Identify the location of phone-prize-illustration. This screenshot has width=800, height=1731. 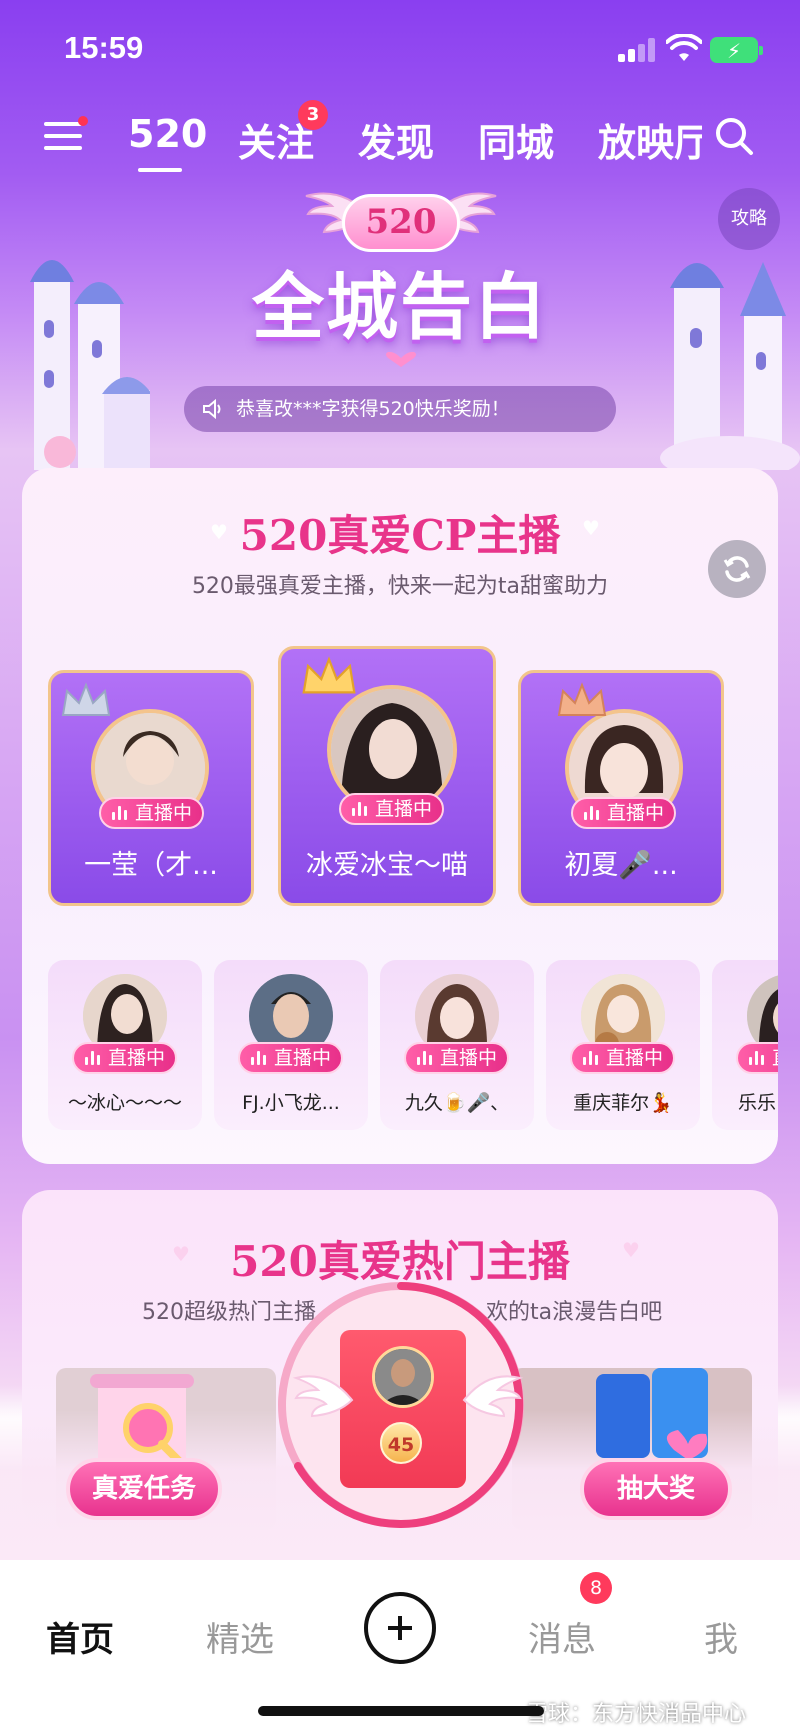
(652, 1414).